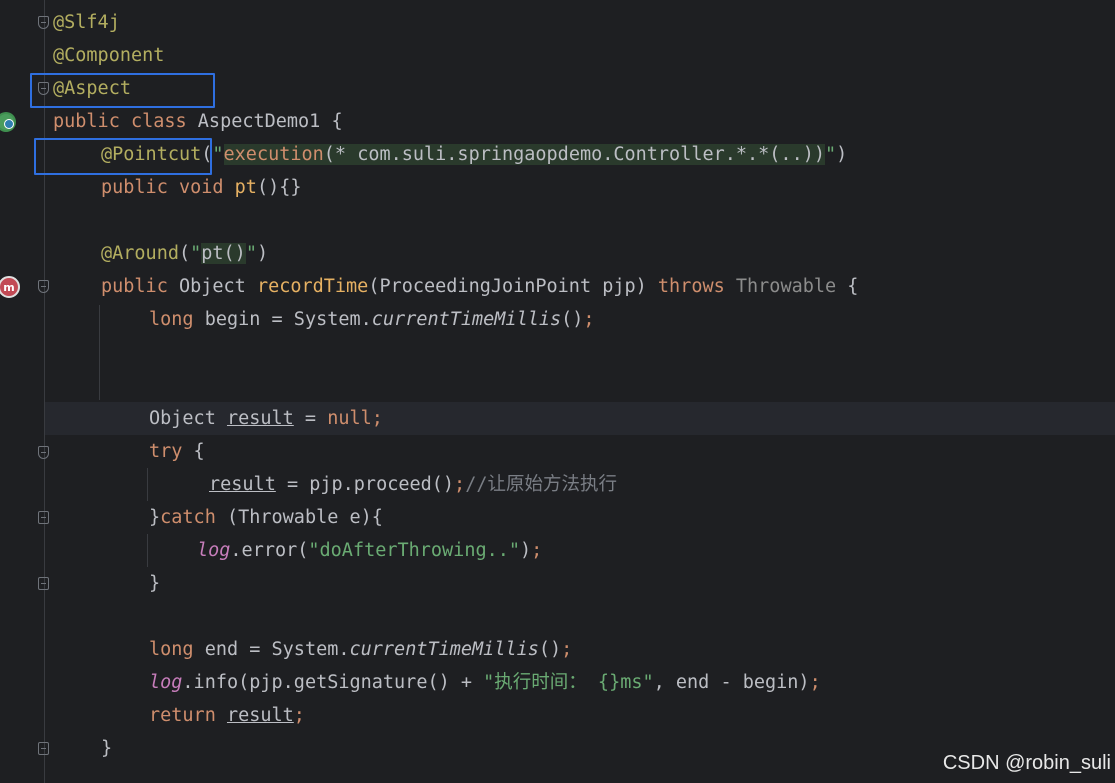  What do you see at coordinates (288, 319) in the screenshot?
I see `assignment: begin = System.` at bounding box center [288, 319].